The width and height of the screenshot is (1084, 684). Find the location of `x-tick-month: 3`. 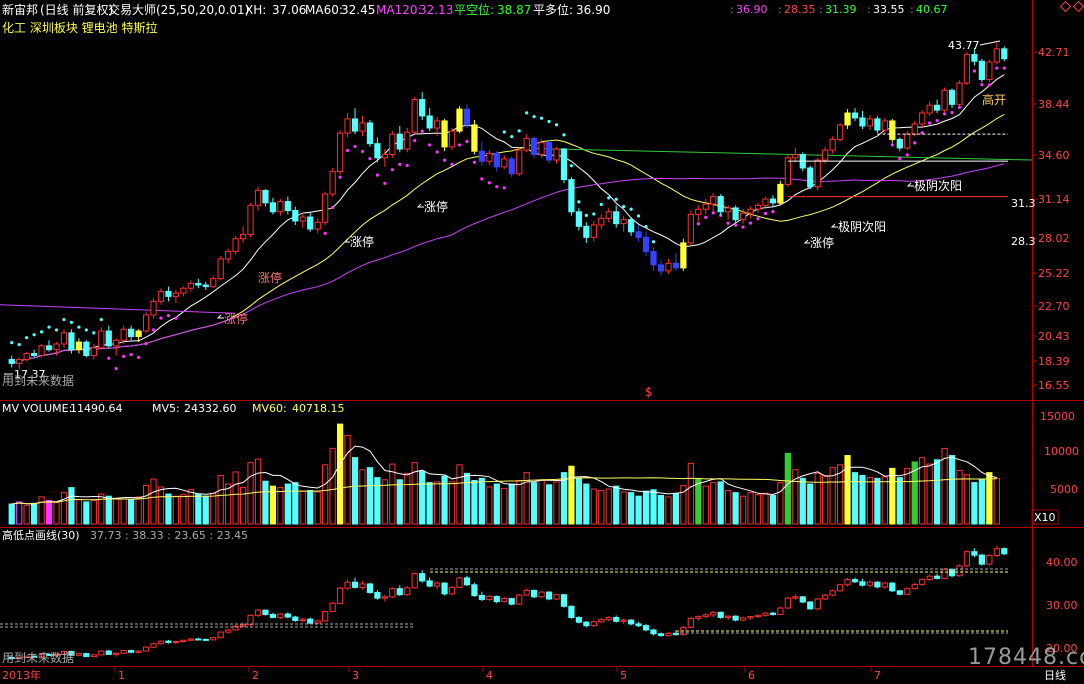

x-tick-month: 3 is located at coordinates (355, 675).